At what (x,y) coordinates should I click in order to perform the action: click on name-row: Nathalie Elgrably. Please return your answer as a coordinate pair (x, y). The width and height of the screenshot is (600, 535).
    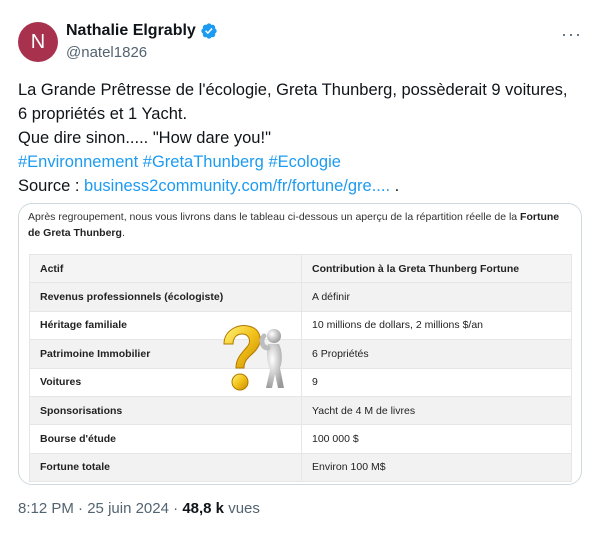
    Looking at the image, I should click on (142, 31).